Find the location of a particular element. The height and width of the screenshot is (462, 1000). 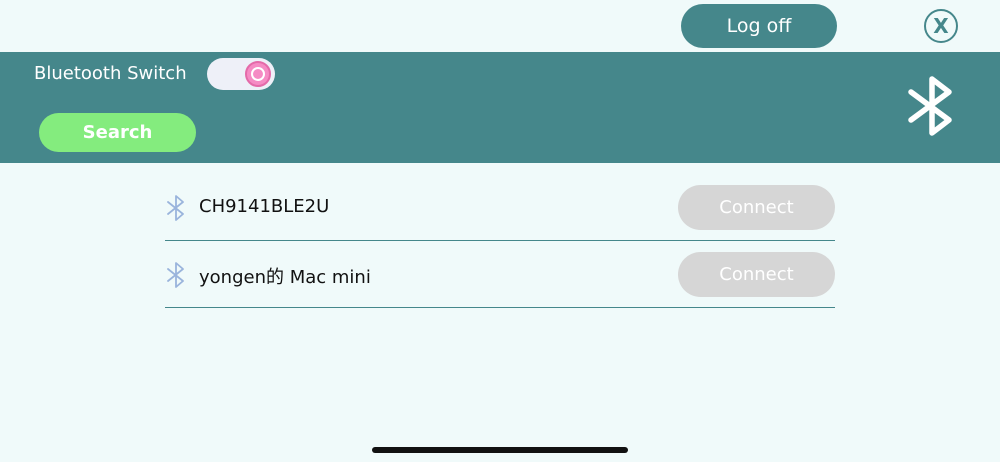

device-row: CH9141BLE2U Connect is located at coordinates (500, 207).